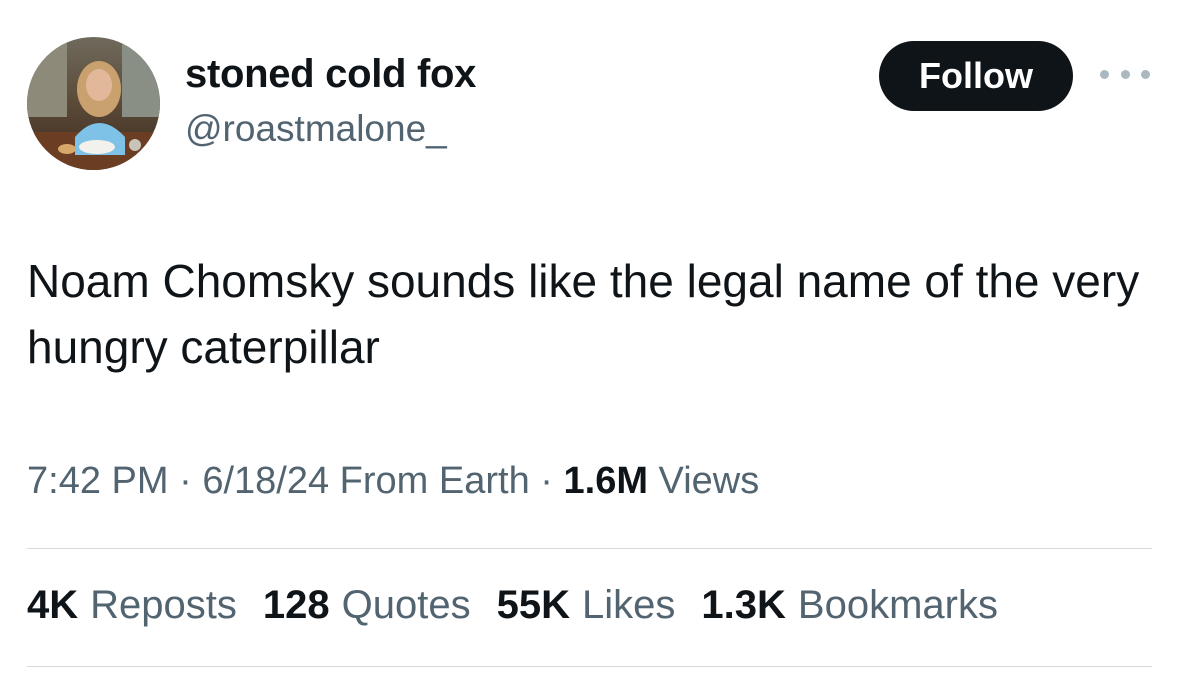  What do you see at coordinates (330, 74) in the screenshot?
I see `display-name: stoned cold fox` at bounding box center [330, 74].